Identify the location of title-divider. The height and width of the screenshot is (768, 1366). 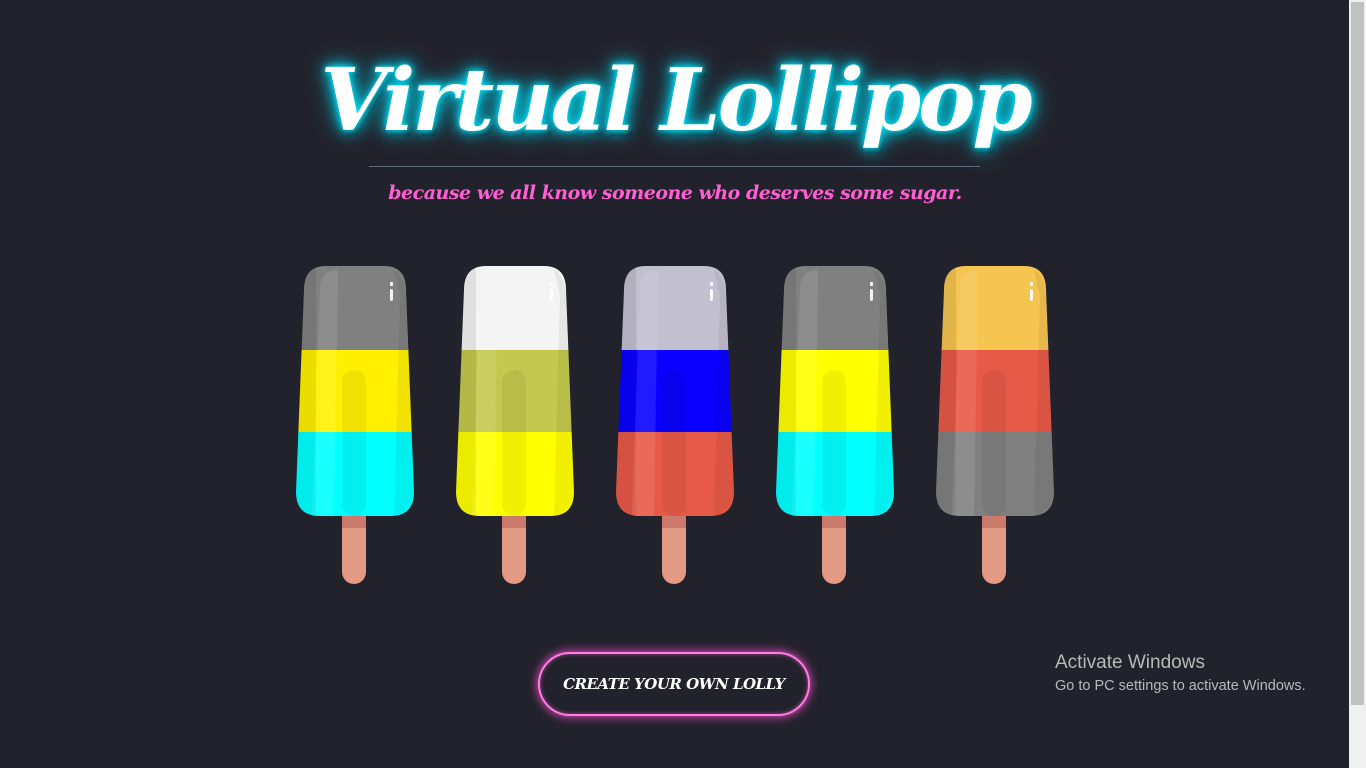
(674, 166).